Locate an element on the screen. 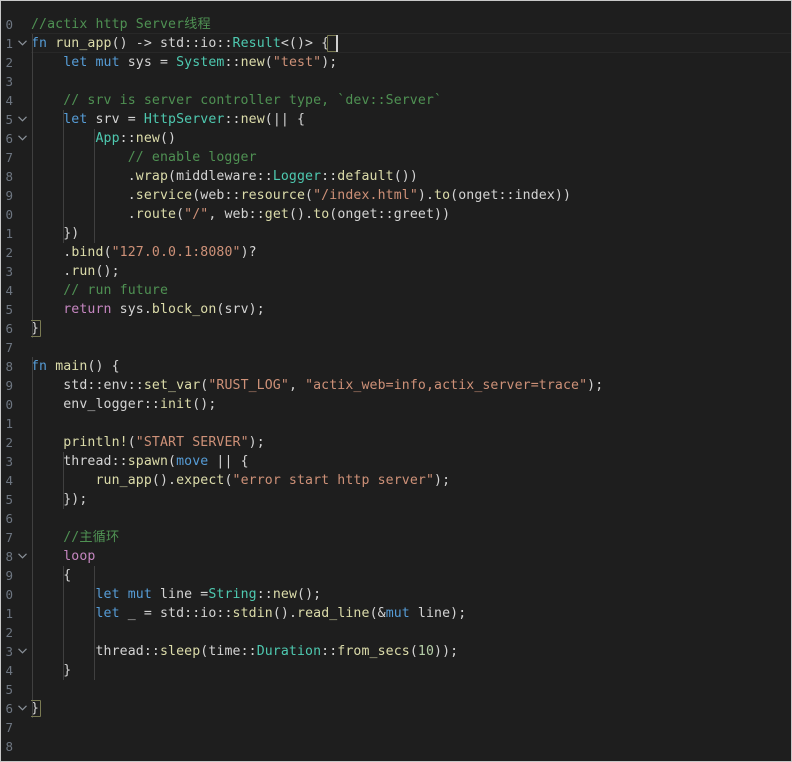  code-line: .route("/", web::get().to(onget::greet)) is located at coordinates (411, 214).